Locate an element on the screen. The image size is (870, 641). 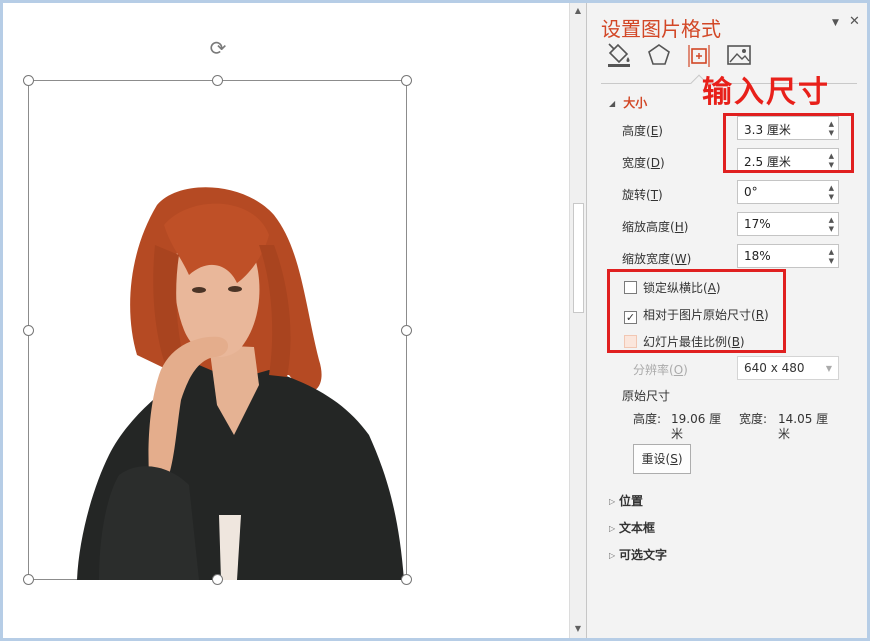
vertical-scrollbar: ▲ ▼ is located at coordinates (577, 320).